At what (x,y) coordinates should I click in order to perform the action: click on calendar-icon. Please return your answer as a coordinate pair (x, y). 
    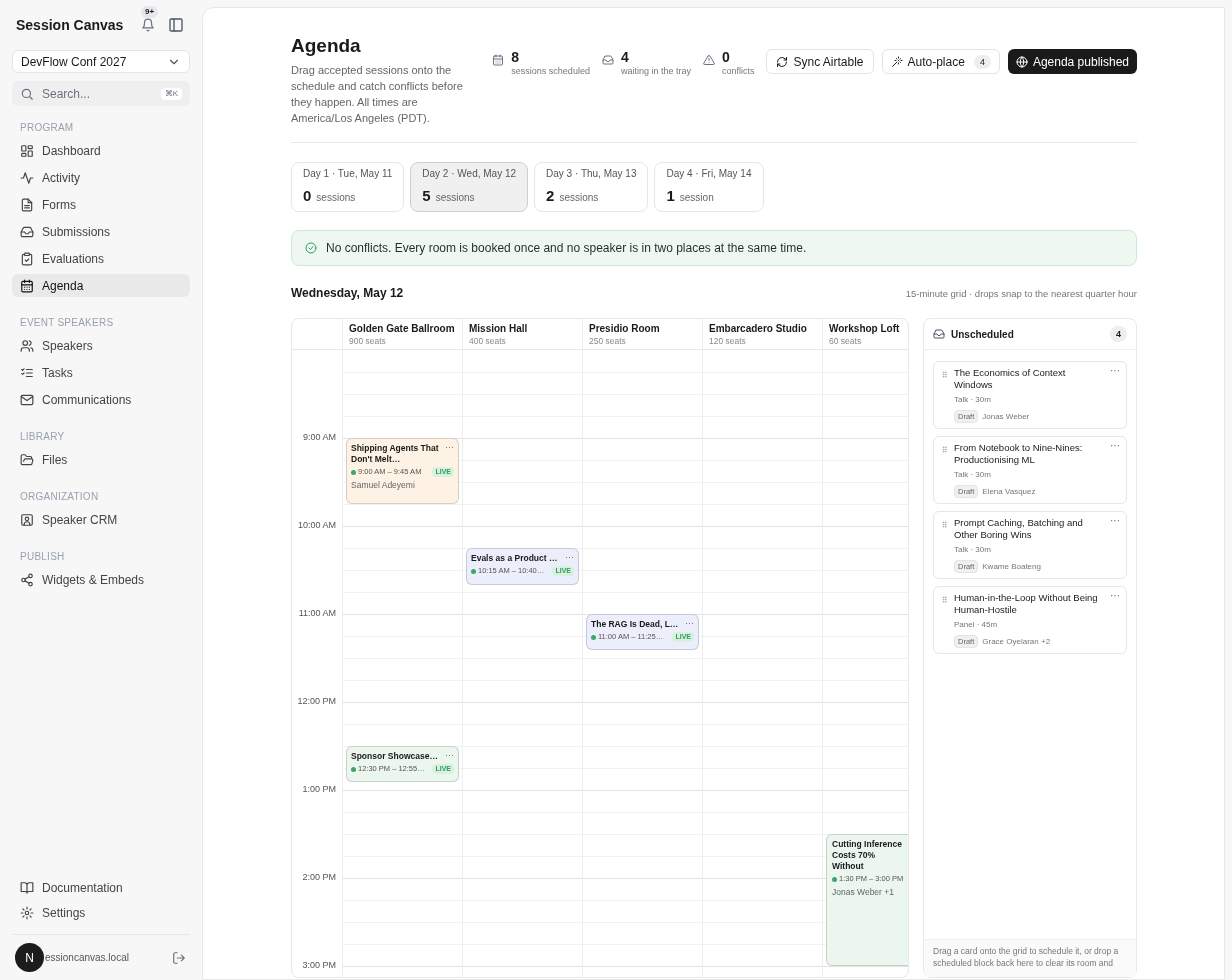
    Looking at the image, I should click on (27, 285).